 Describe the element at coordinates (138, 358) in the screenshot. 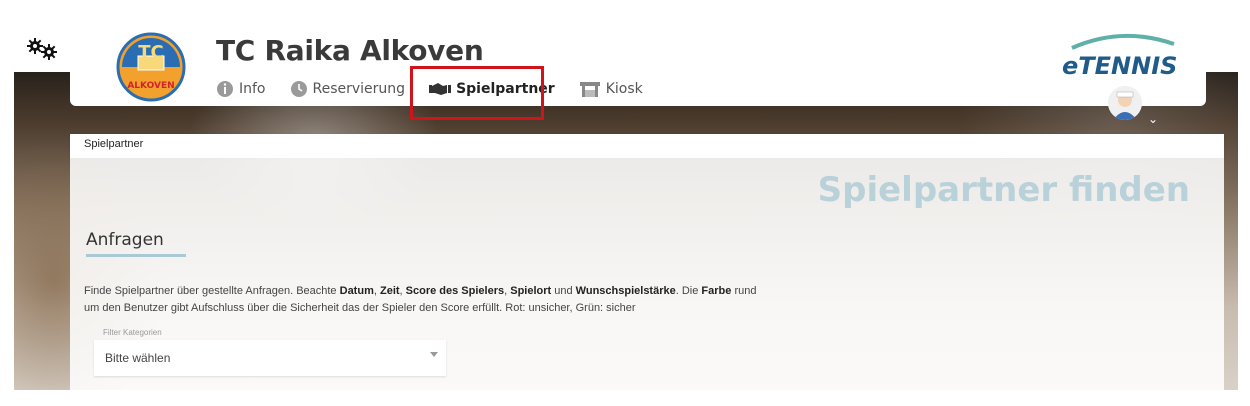

I see `filter-selected-value: Bitte wählen` at that location.